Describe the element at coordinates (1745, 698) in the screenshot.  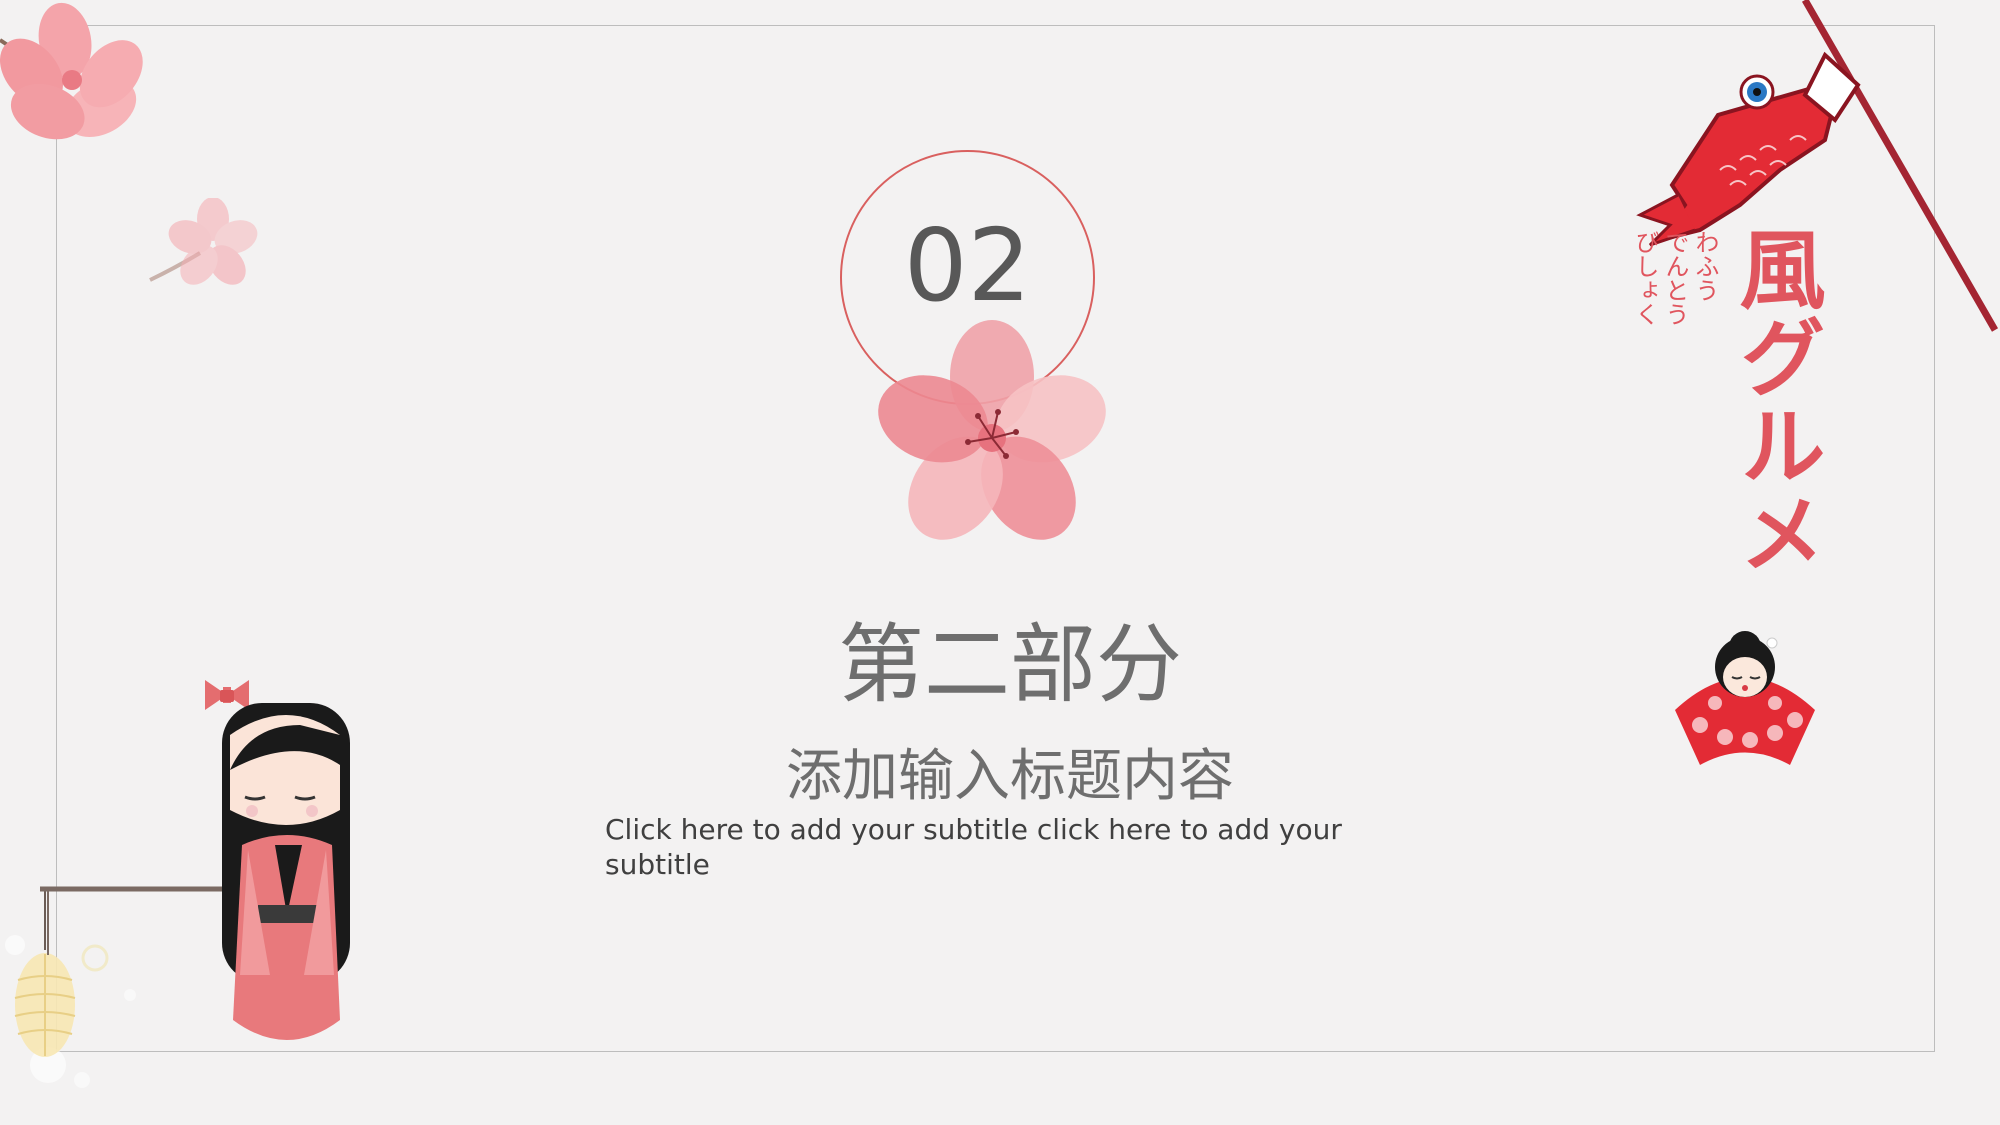
I see `geisha-fan-icon` at that location.